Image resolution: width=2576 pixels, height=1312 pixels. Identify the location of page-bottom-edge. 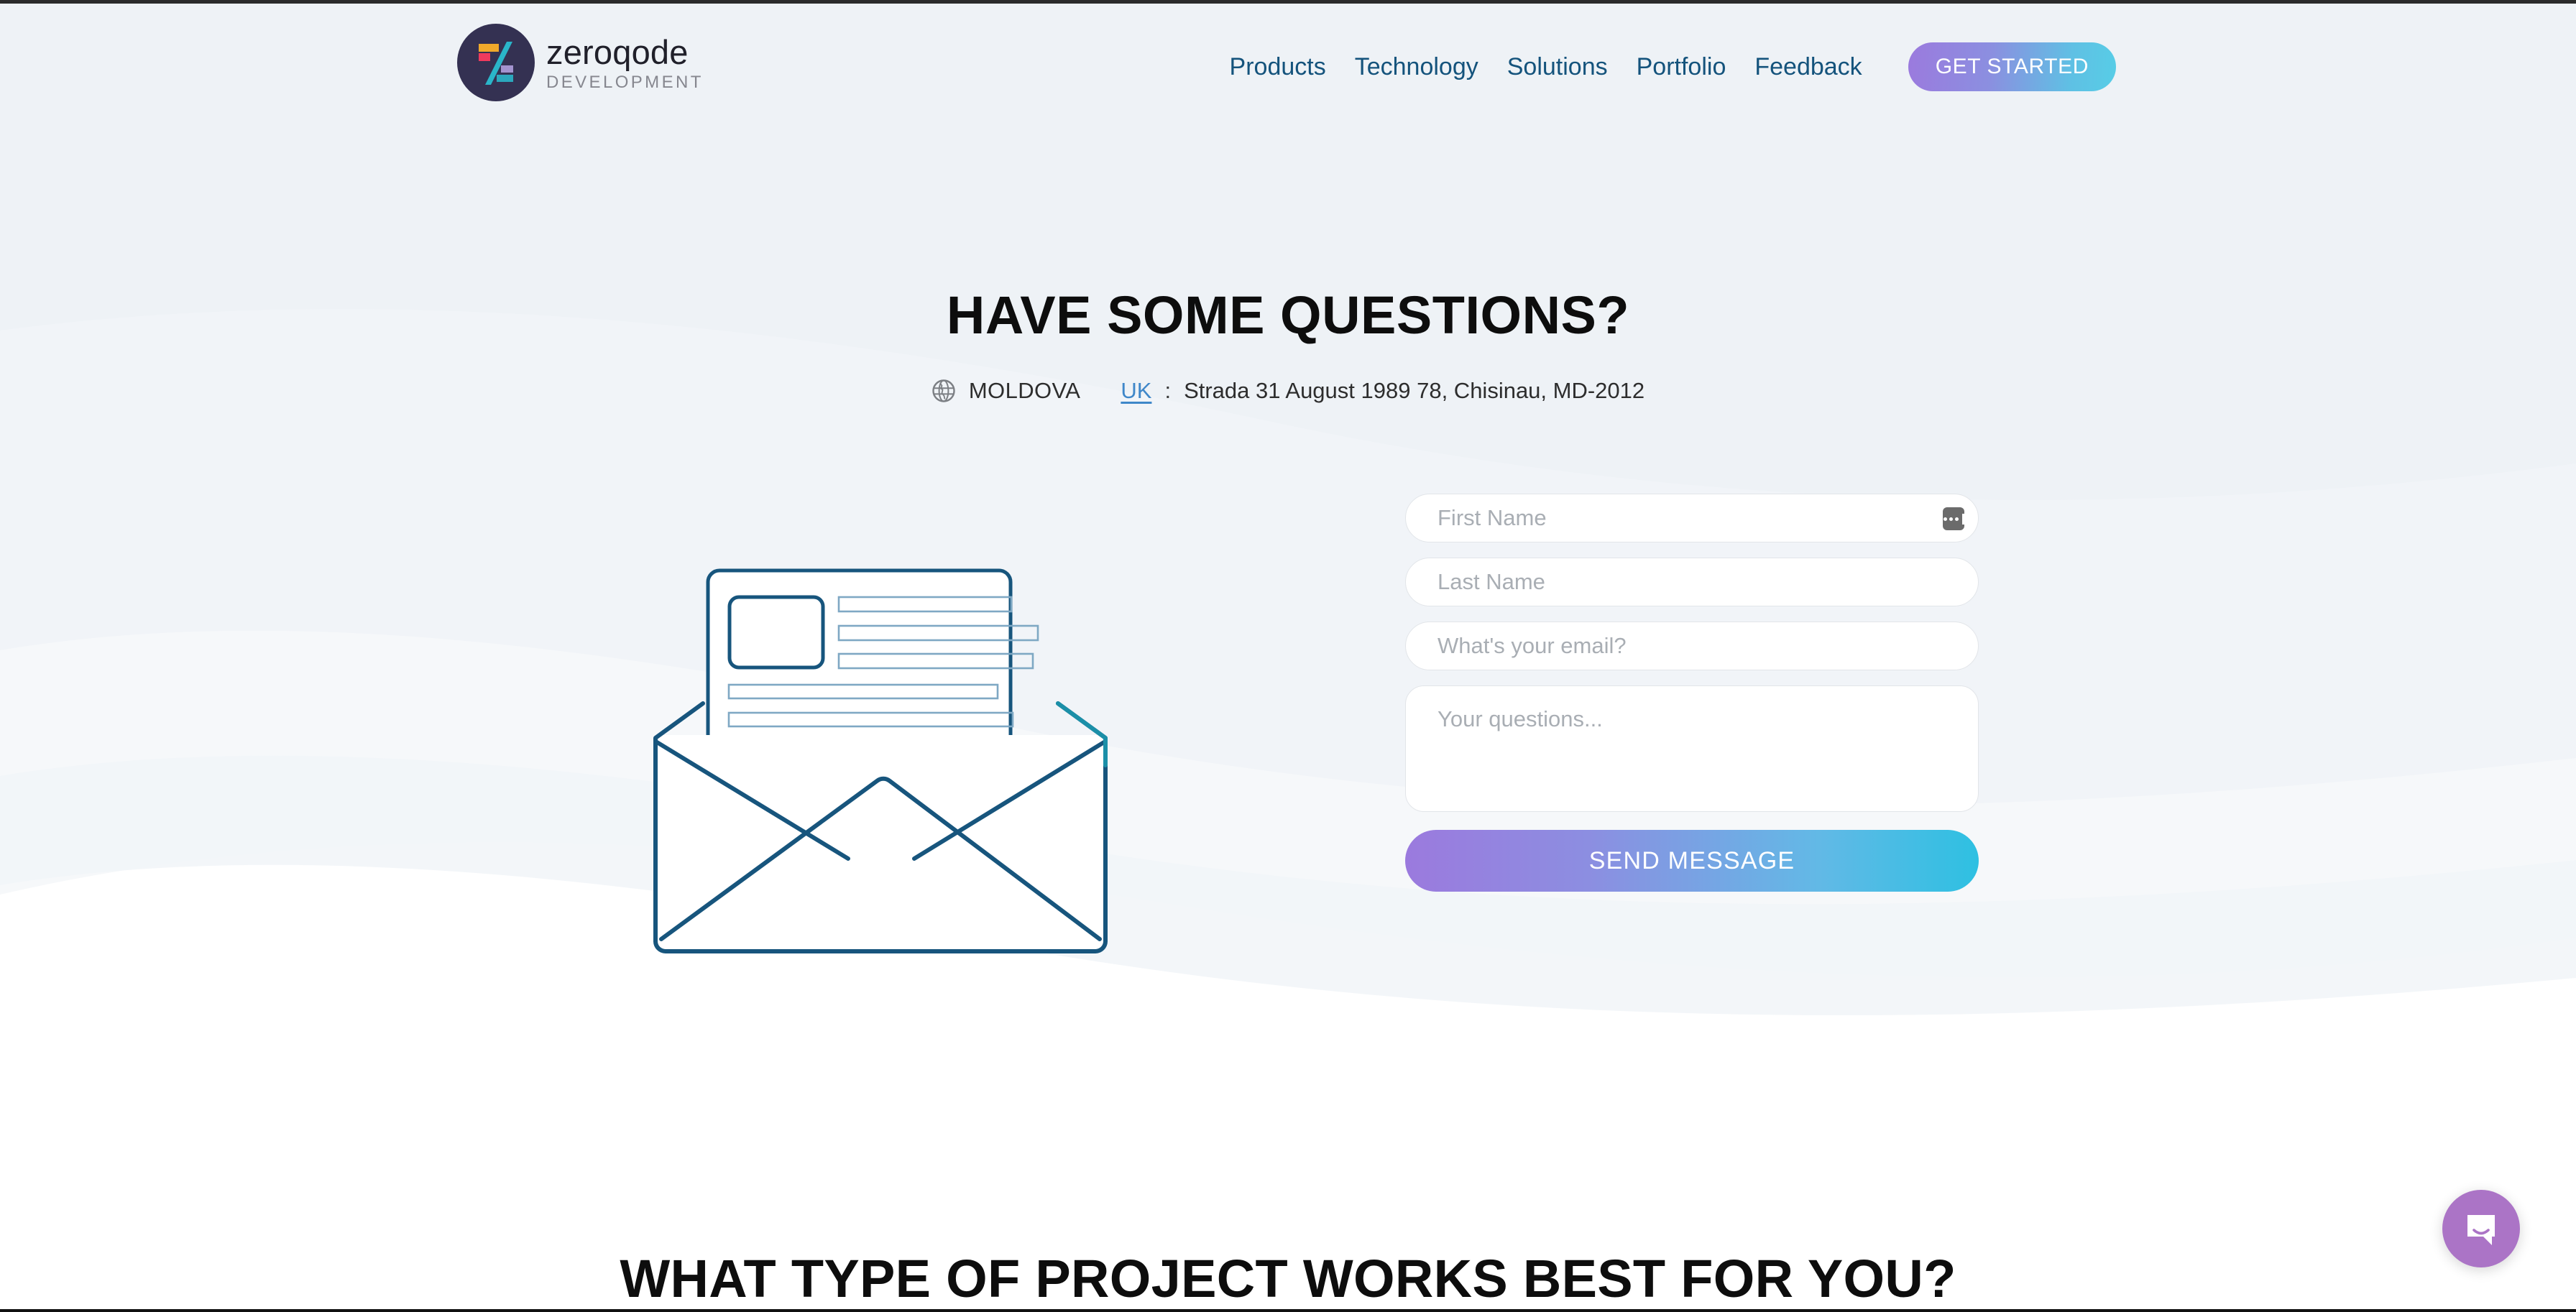
(1288, 1310).